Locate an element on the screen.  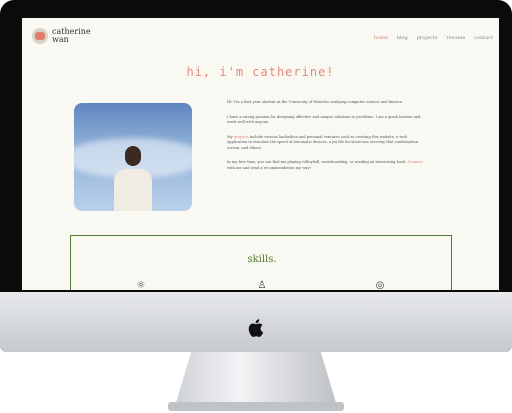
nav-resume: resume is located at coordinates (455, 38).